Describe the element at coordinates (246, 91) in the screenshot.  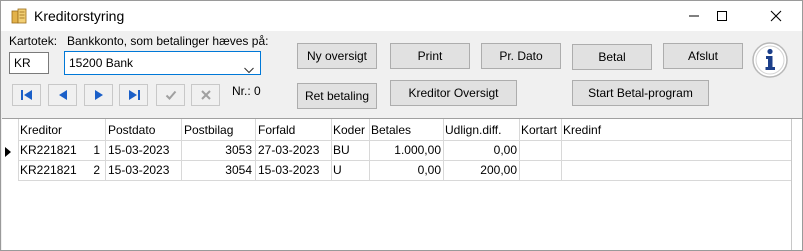
I see `record-number-label: Nr.: 0` at that location.